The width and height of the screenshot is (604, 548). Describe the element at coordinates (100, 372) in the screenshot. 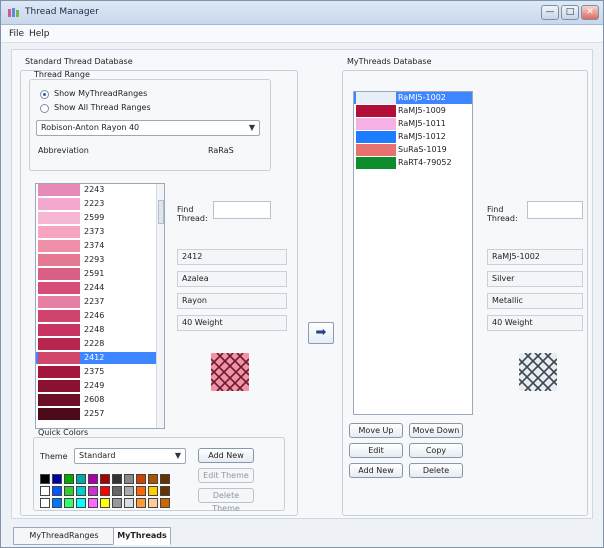

I see `standard-thread-row: 2375` at that location.